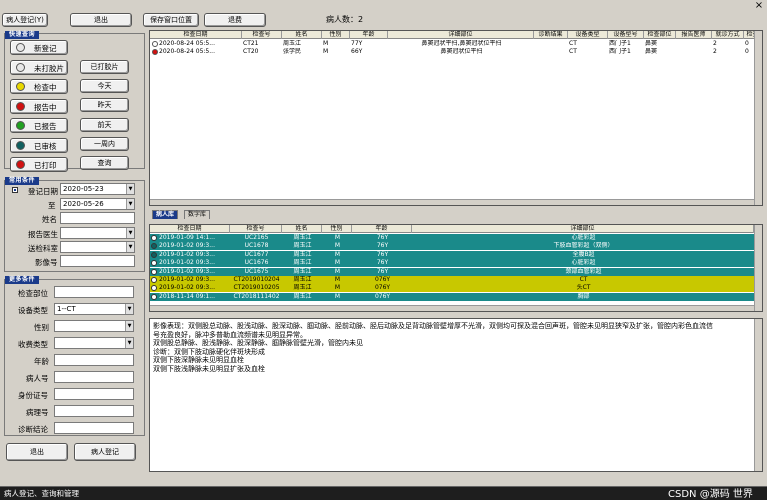 This screenshot has width=767, height=500. What do you see at coordinates (22, 35) in the screenshot?
I see `quick-query-title: 快速查询` at bounding box center [22, 35].